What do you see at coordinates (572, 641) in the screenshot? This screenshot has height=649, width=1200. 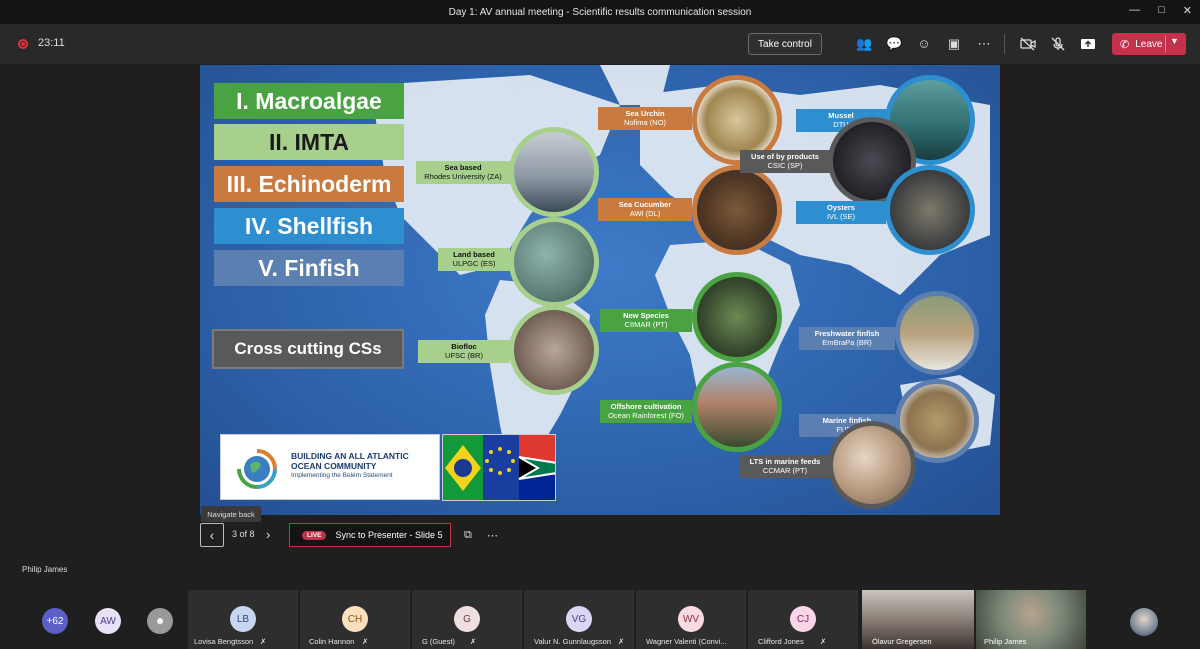 I see `participant-name: Valur N. Gunnlaugsson` at bounding box center [572, 641].